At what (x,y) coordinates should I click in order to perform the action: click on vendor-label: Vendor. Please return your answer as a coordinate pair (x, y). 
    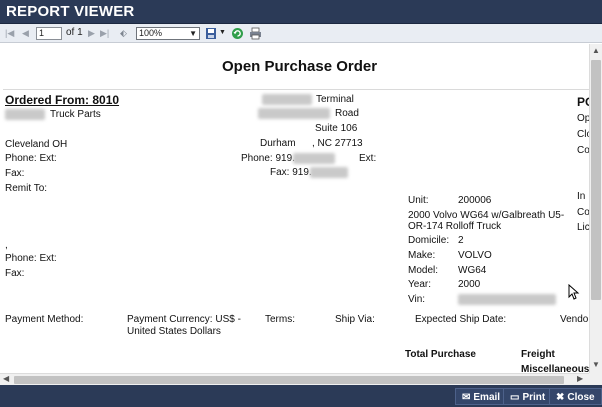
    Looking at the image, I should click on (574, 319).